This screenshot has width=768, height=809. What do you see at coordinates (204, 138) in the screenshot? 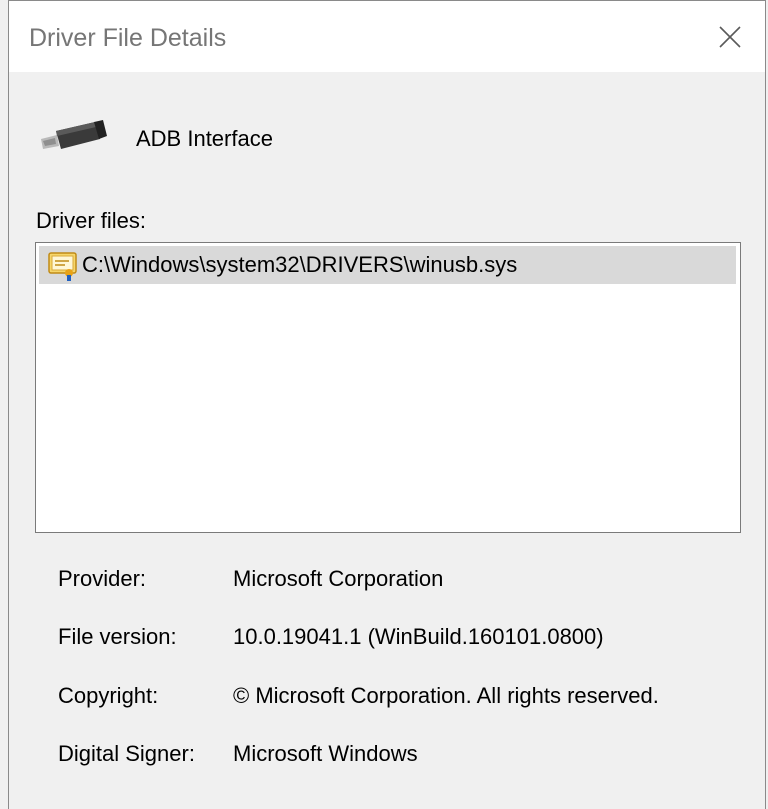
I see `device-name: ADB Interface` at bounding box center [204, 138].